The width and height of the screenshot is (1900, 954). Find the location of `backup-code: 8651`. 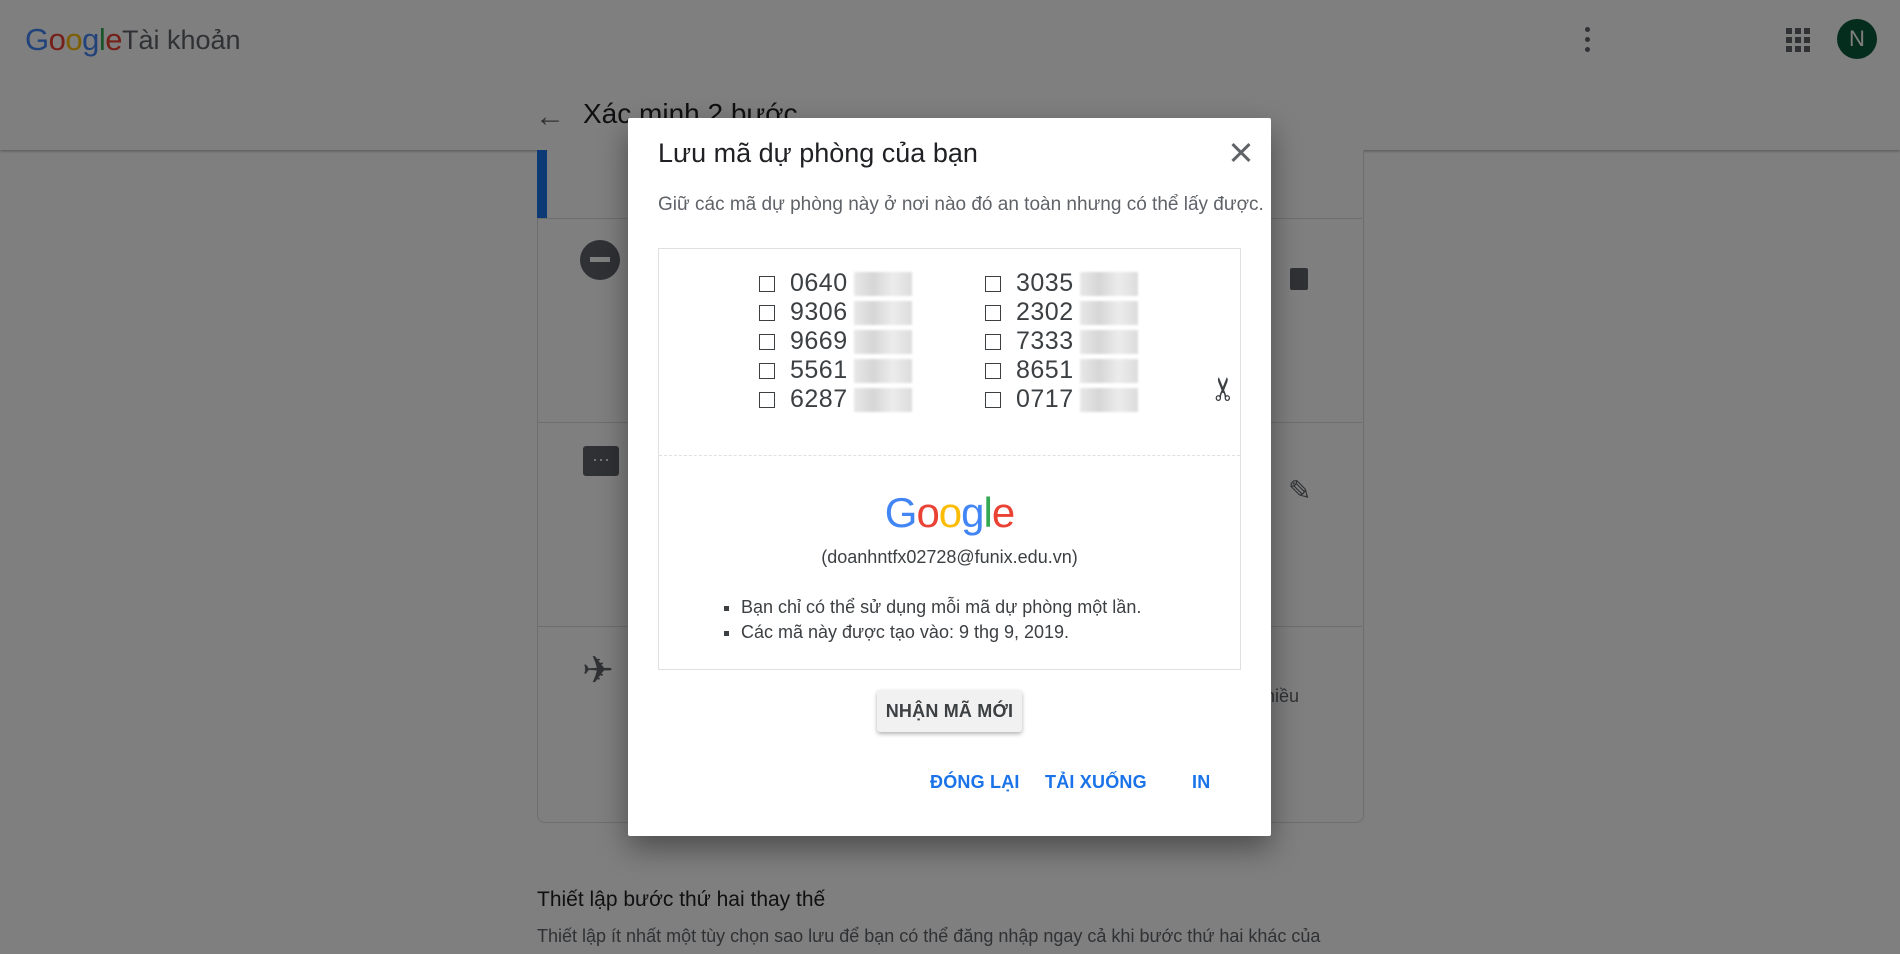

backup-code: 8651 is located at coordinates (1045, 370).